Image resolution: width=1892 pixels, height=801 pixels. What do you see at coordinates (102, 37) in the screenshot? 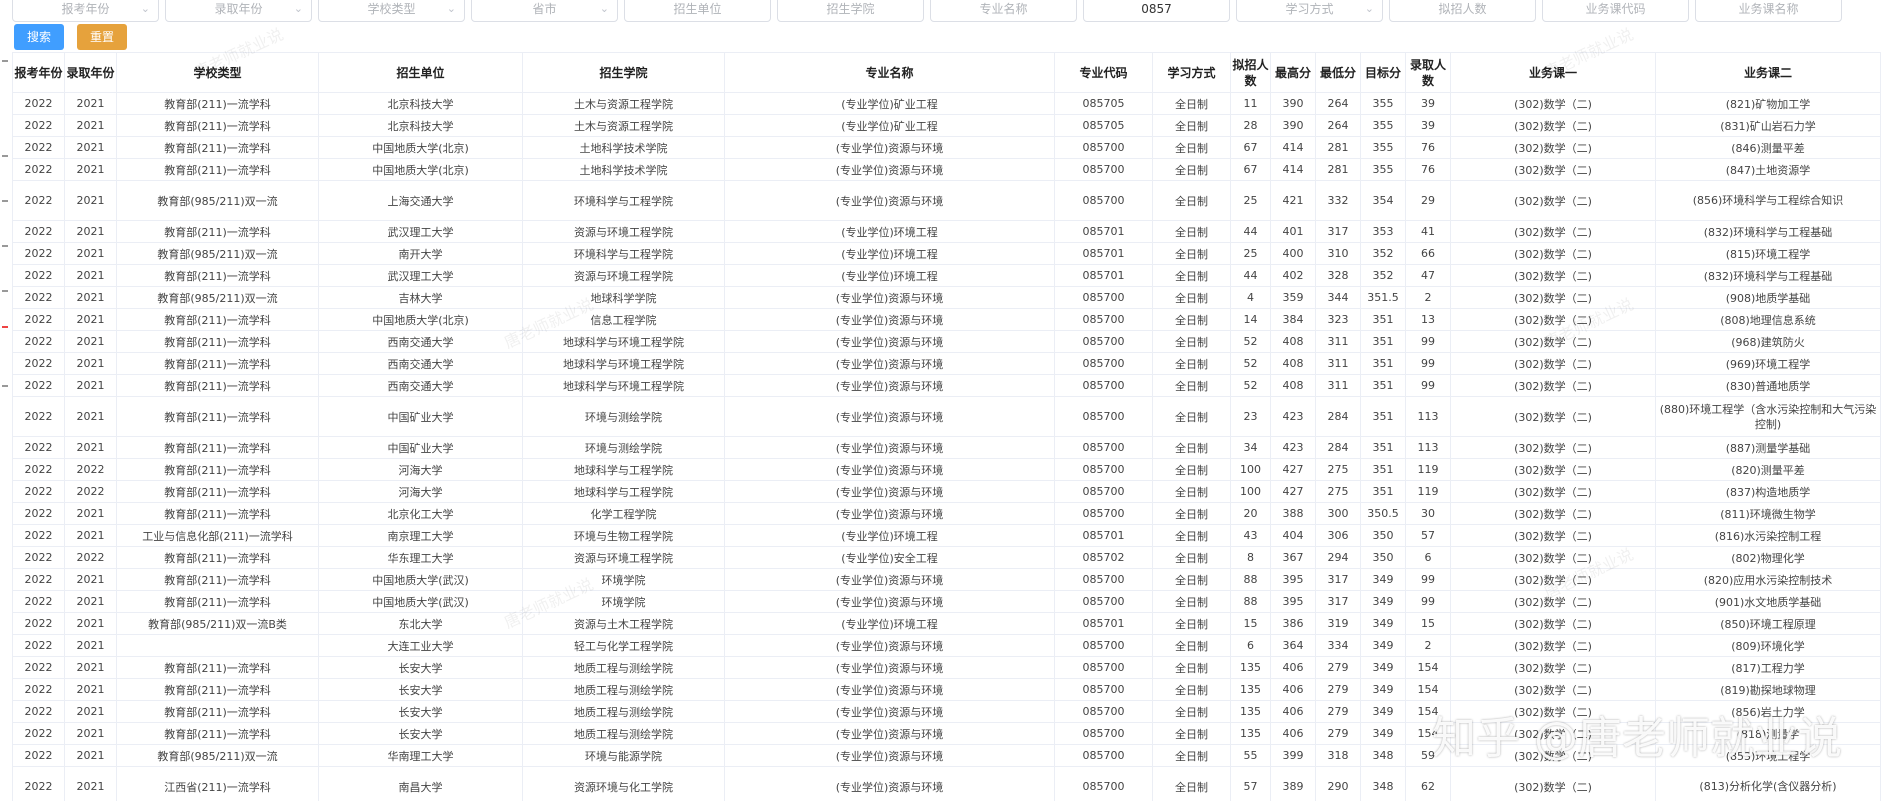
I see `reset-button: 重置` at bounding box center [102, 37].